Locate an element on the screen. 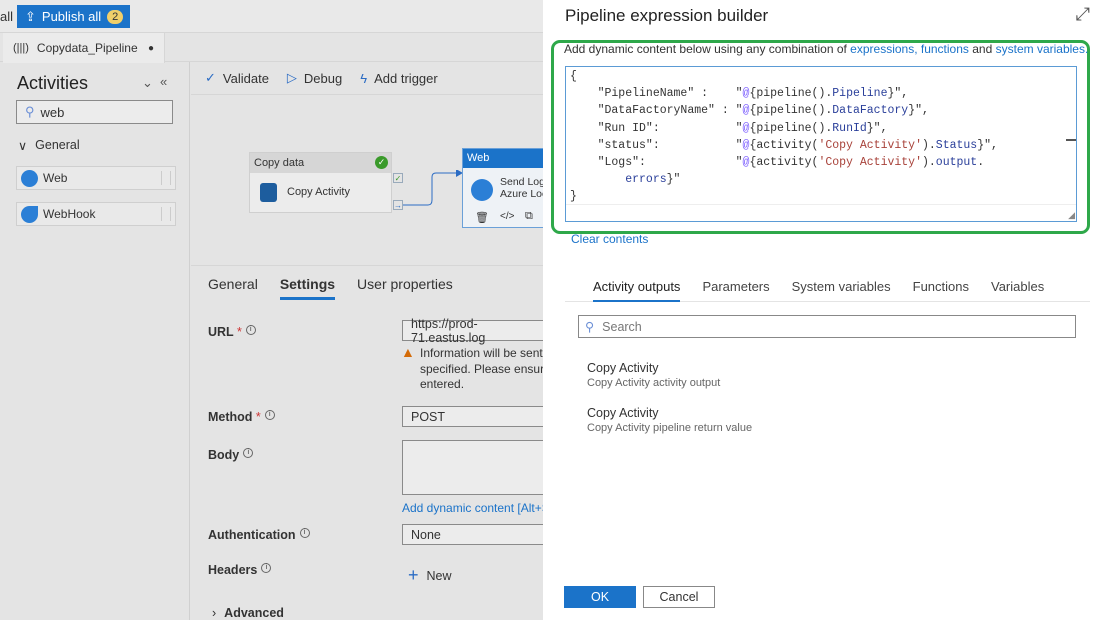 Image resolution: width=1100 pixels, height=620 pixels. url-input: https://prod-71.eastus.log is located at coordinates (472, 331).